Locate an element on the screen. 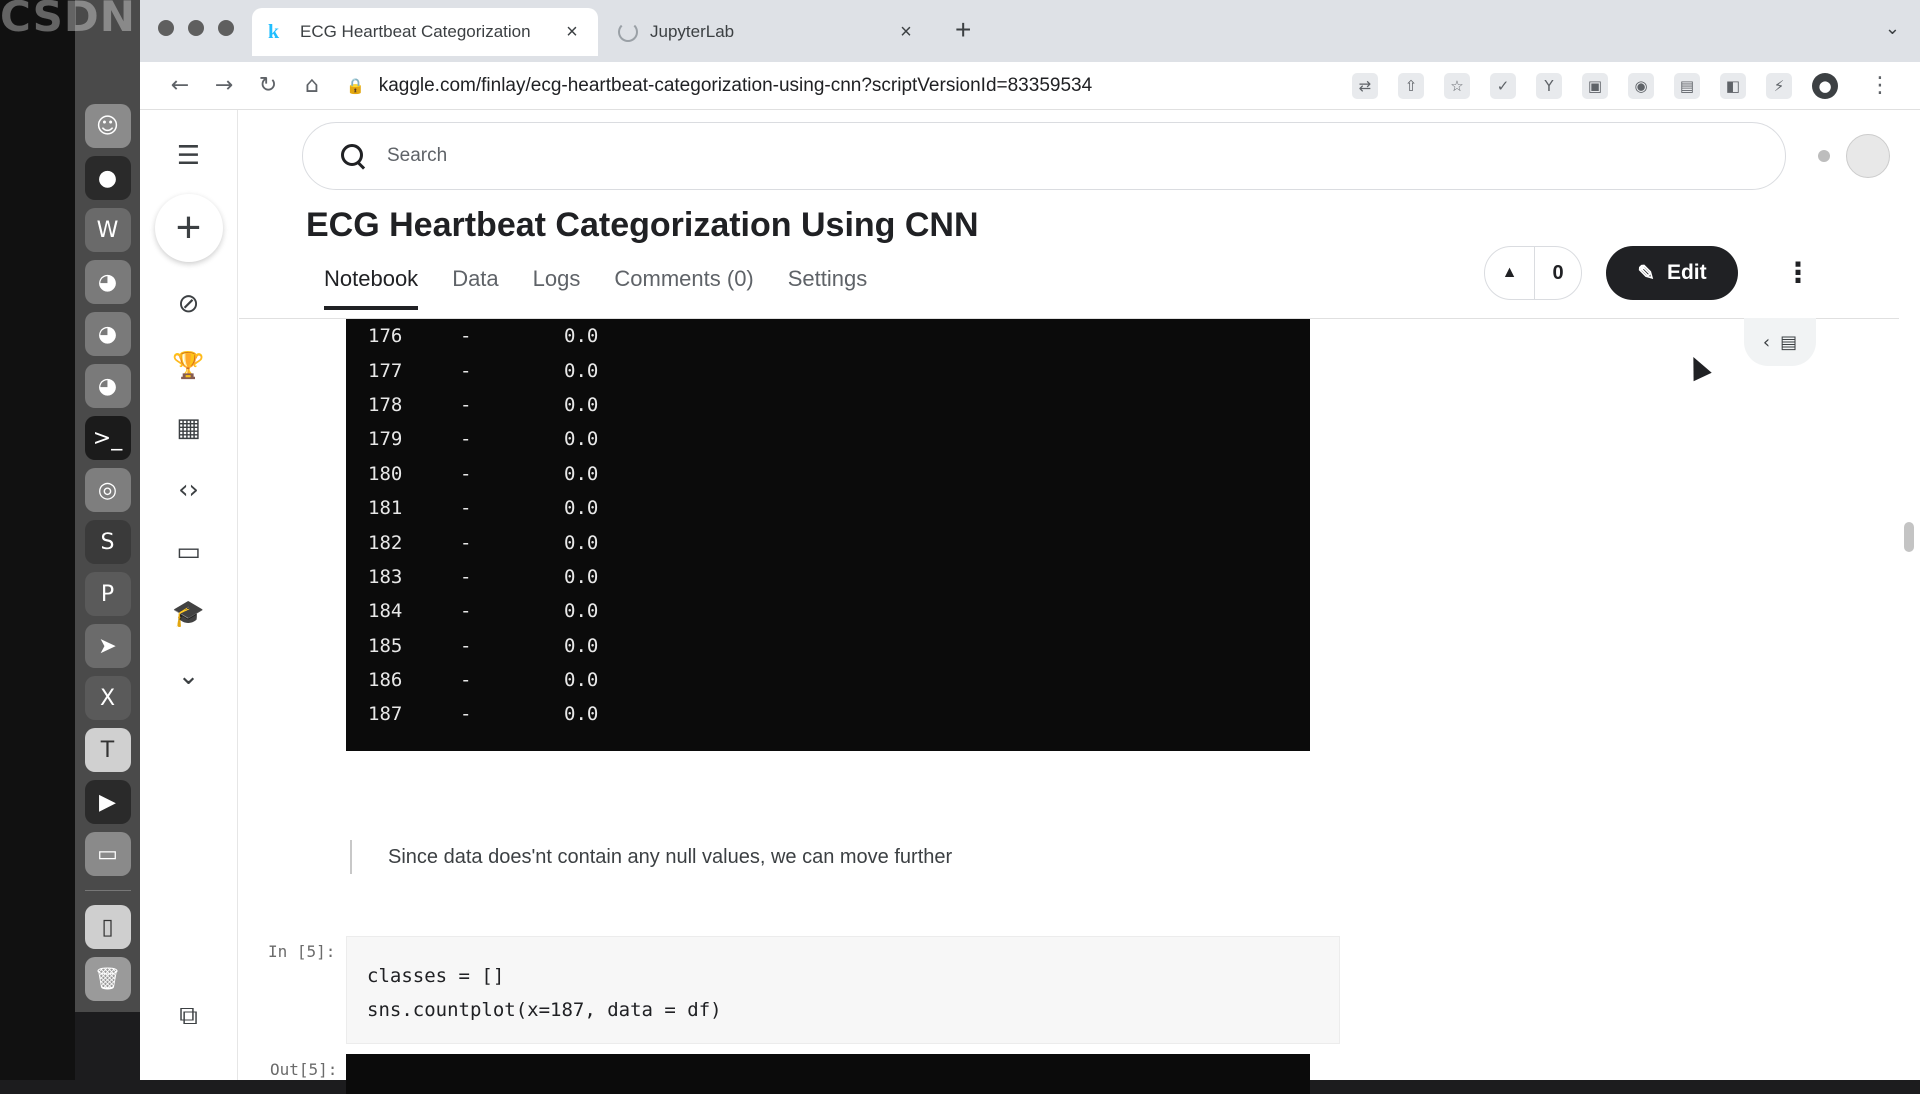 The image size is (1920, 1094). search-icon is located at coordinates (353, 156).